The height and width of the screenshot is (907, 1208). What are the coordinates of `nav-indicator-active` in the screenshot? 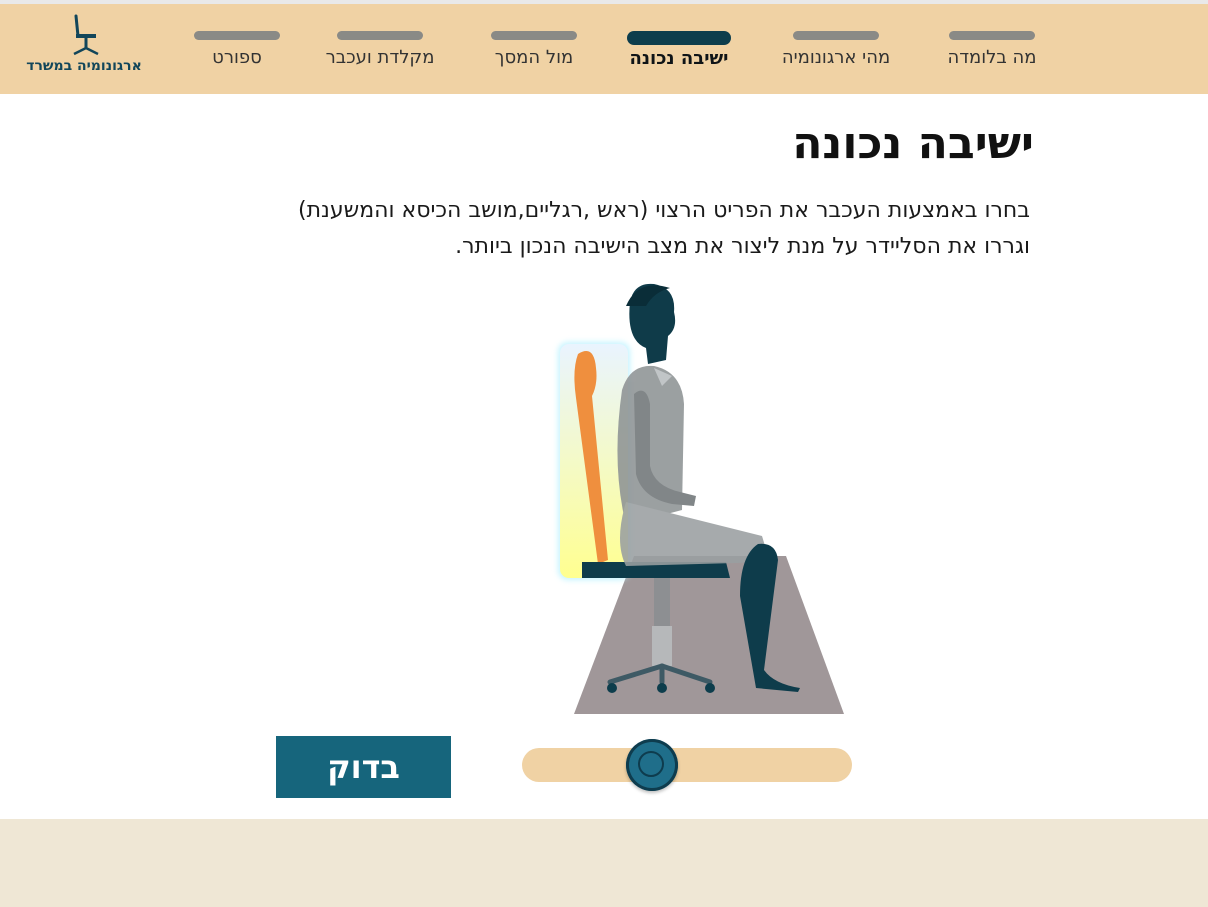 It's located at (679, 38).